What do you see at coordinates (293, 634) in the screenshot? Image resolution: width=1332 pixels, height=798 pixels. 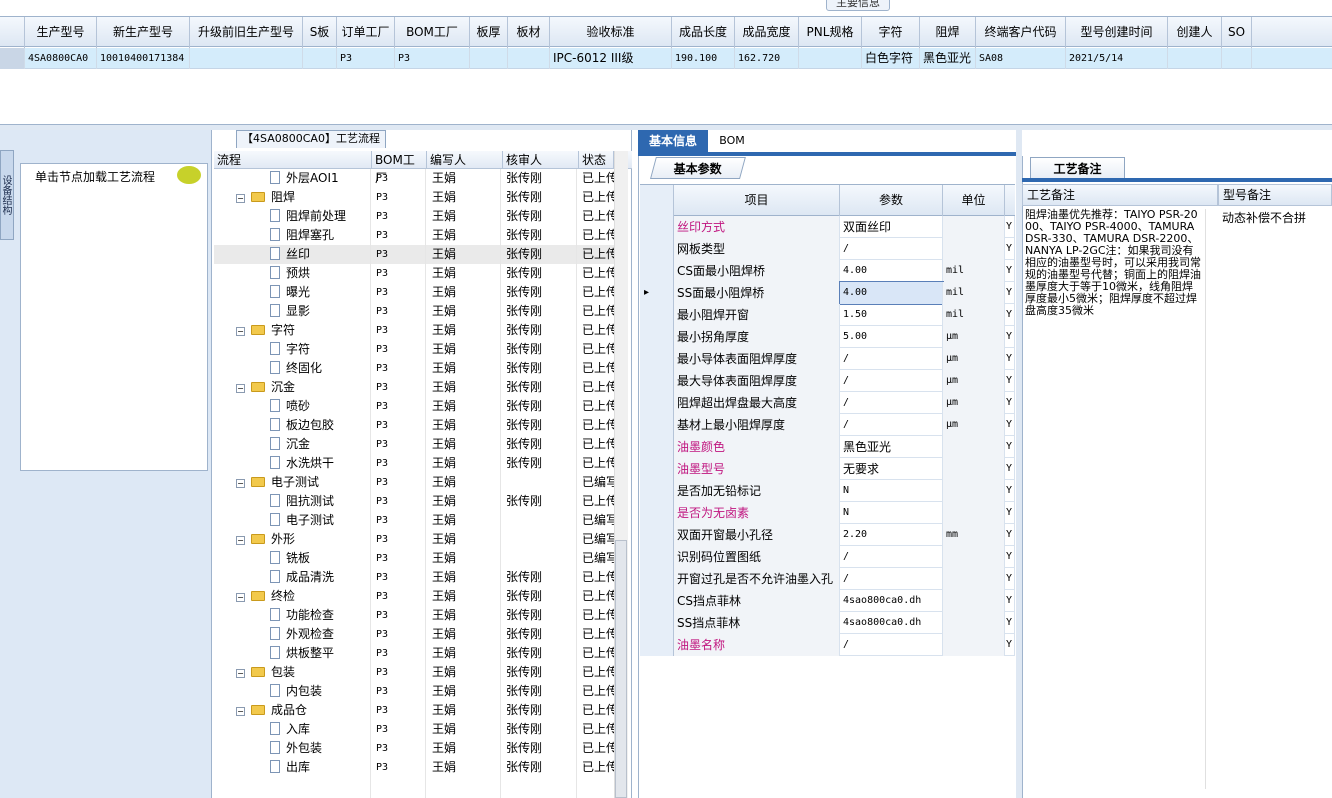 I see `tree-node: 外观检查` at bounding box center [293, 634].